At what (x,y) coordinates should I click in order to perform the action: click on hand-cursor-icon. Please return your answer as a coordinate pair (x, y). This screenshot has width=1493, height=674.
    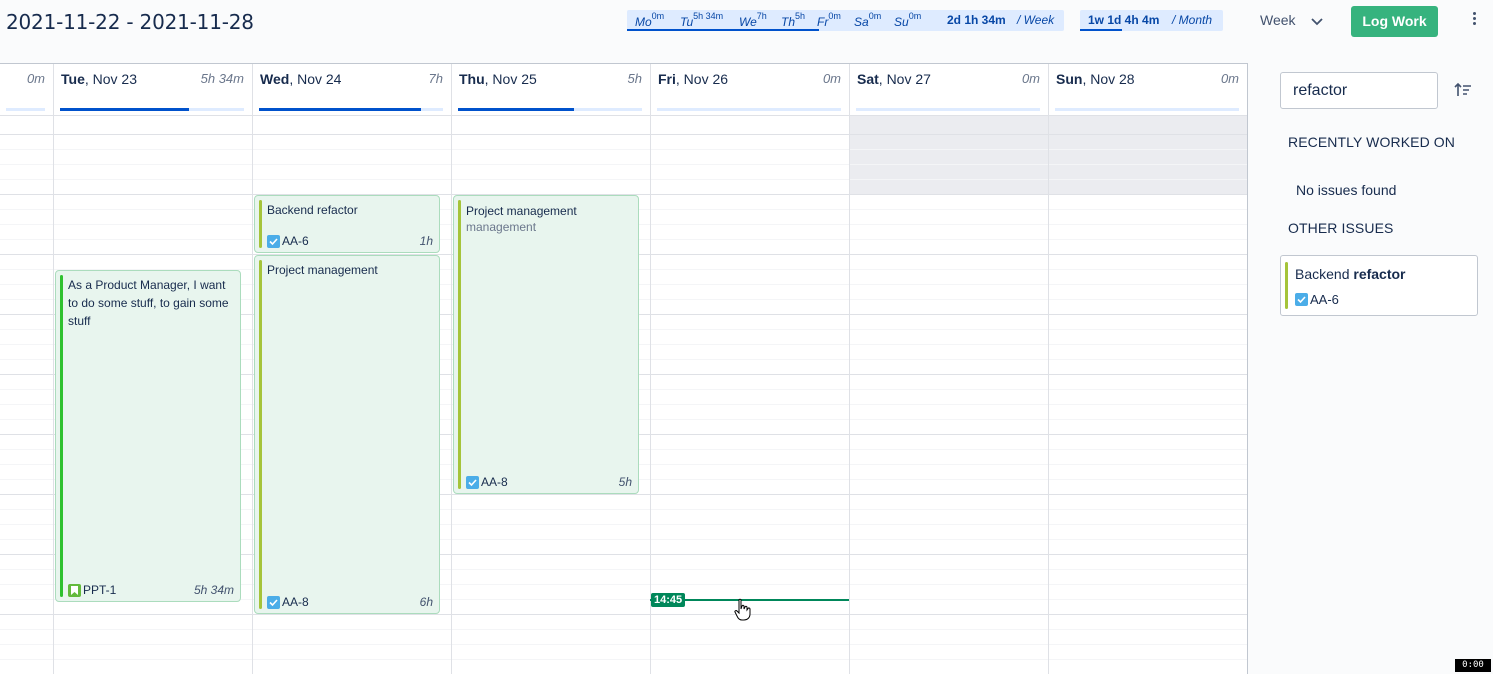
    Looking at the image, I should click on (742, 609).